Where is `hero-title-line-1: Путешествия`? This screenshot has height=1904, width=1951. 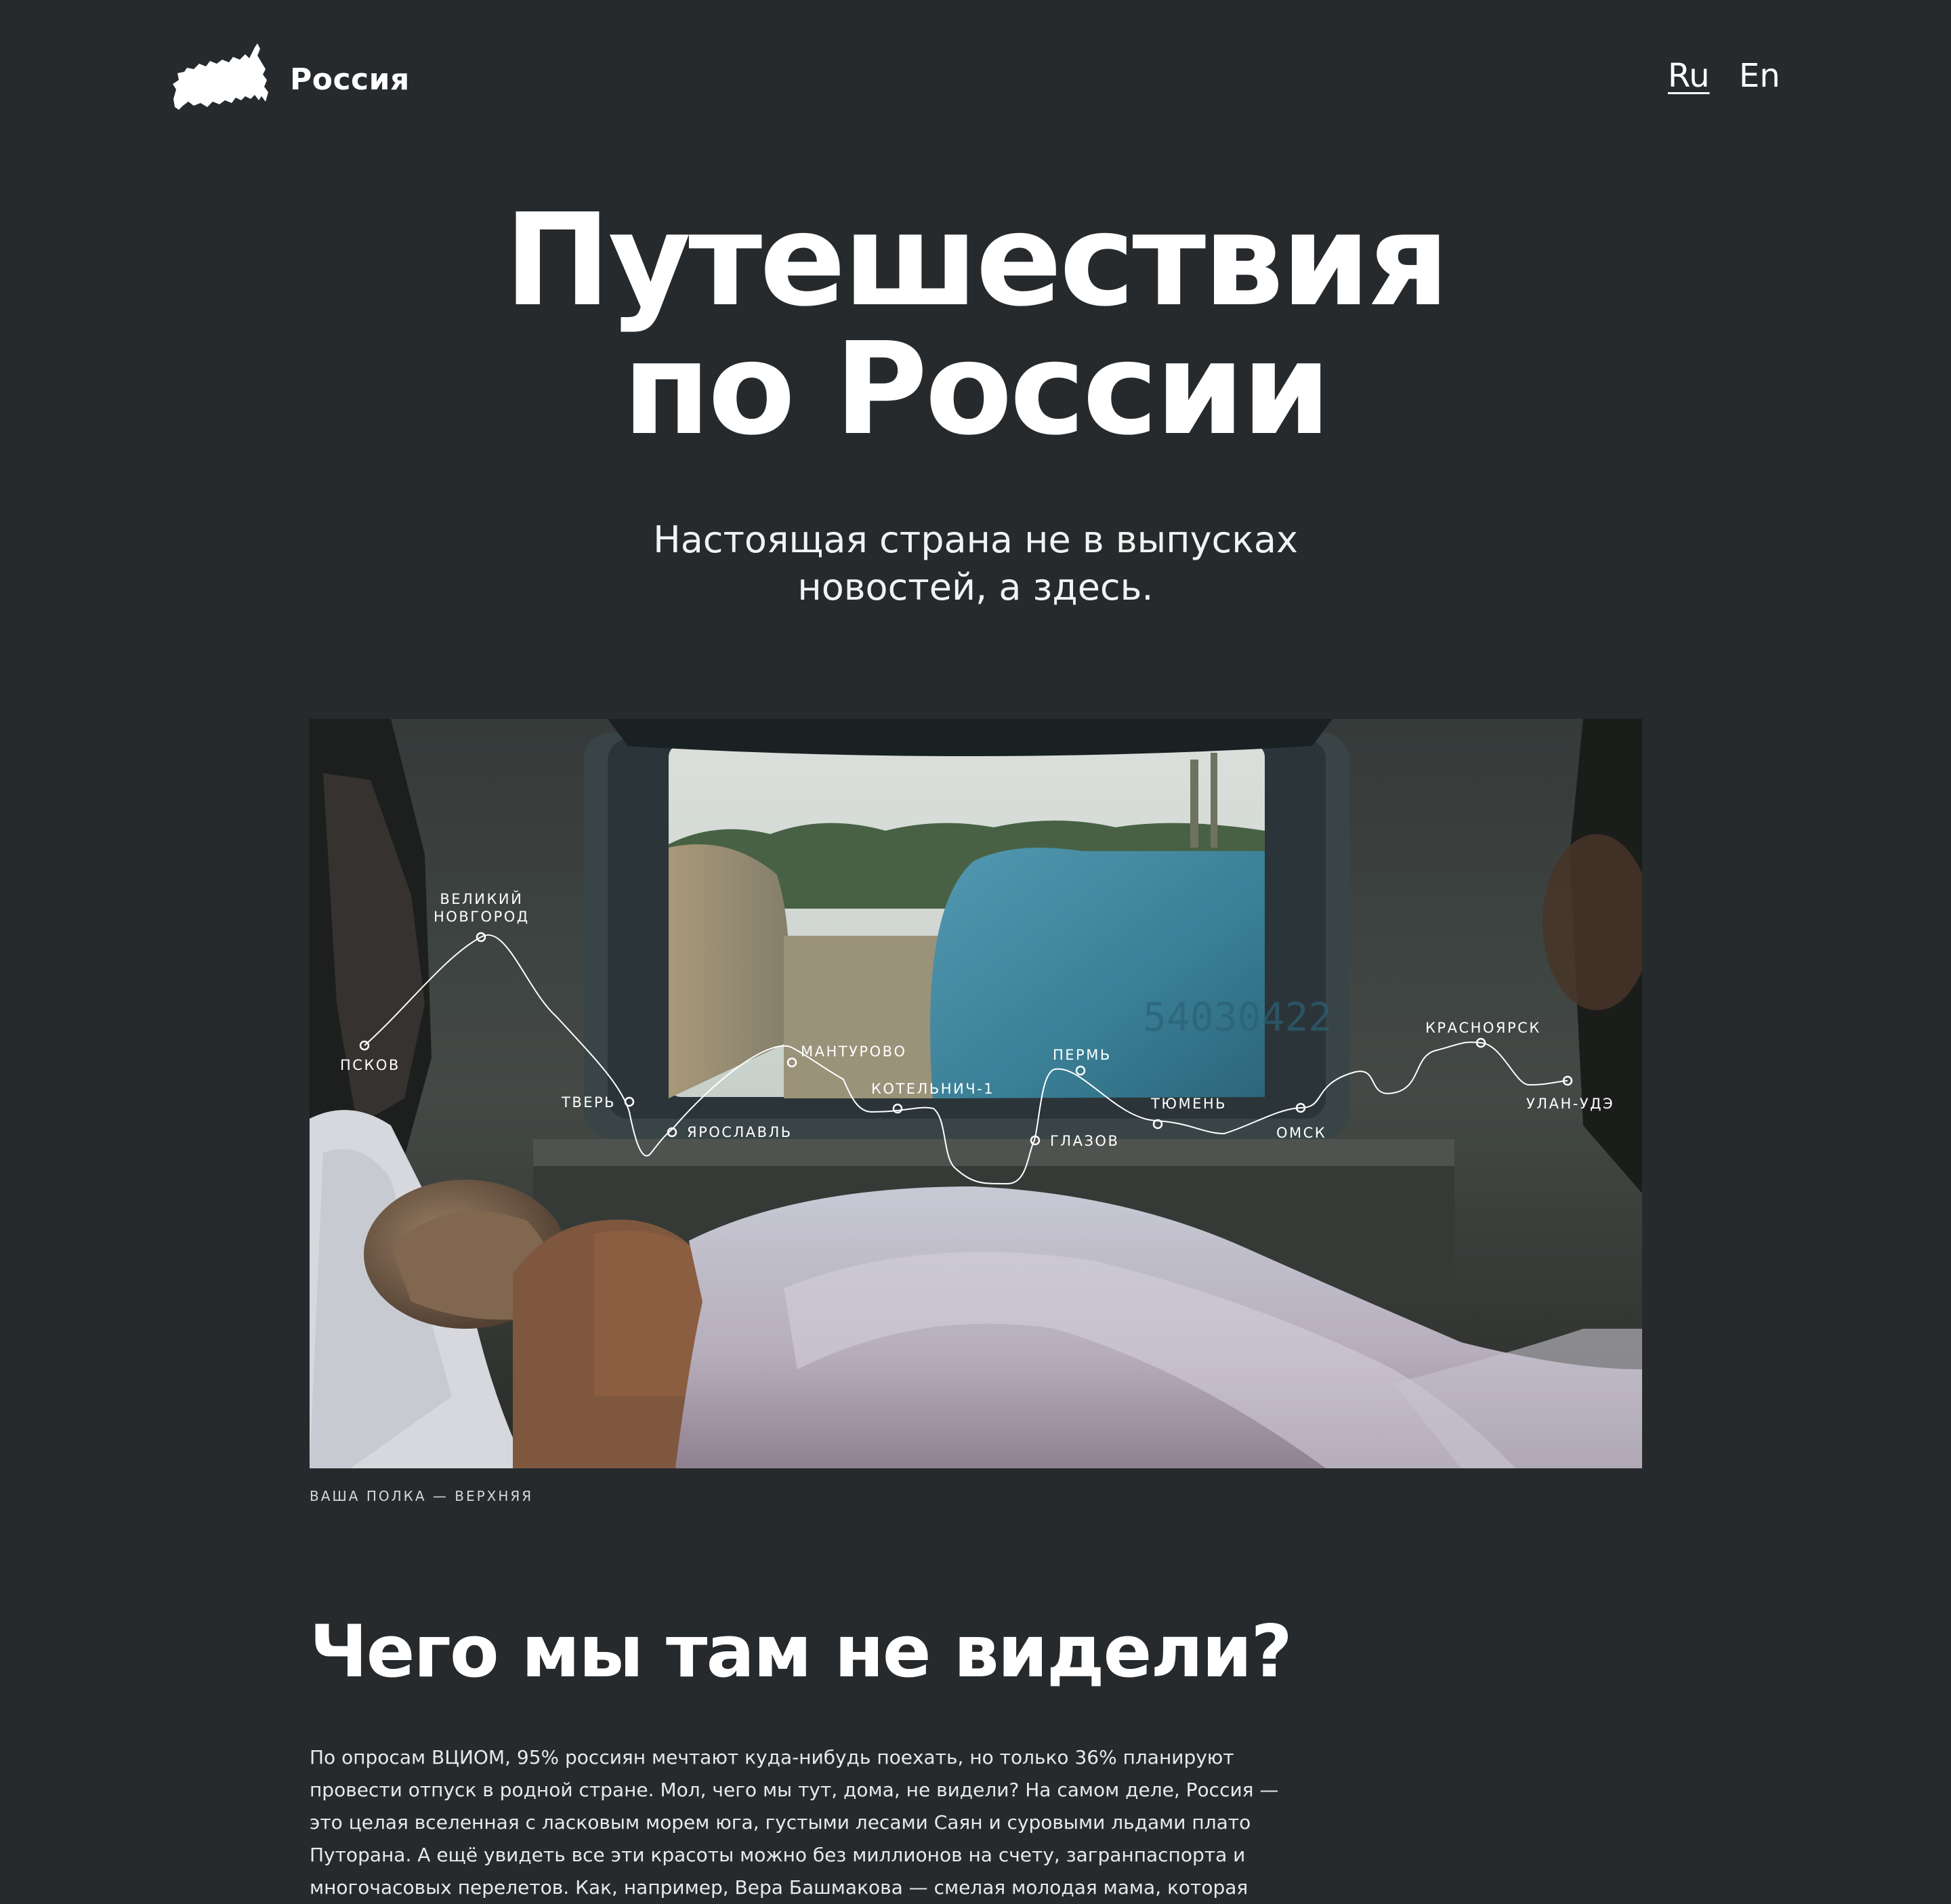 hero-title-line-1: Путешествия is located at coordinates (976, 260).